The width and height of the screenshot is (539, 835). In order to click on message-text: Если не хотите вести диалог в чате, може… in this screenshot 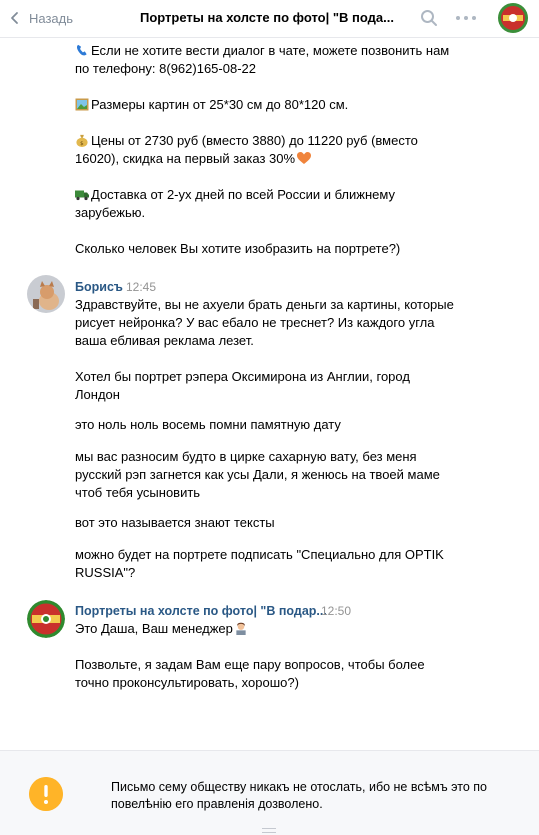, I will do `click(262, 59)`.